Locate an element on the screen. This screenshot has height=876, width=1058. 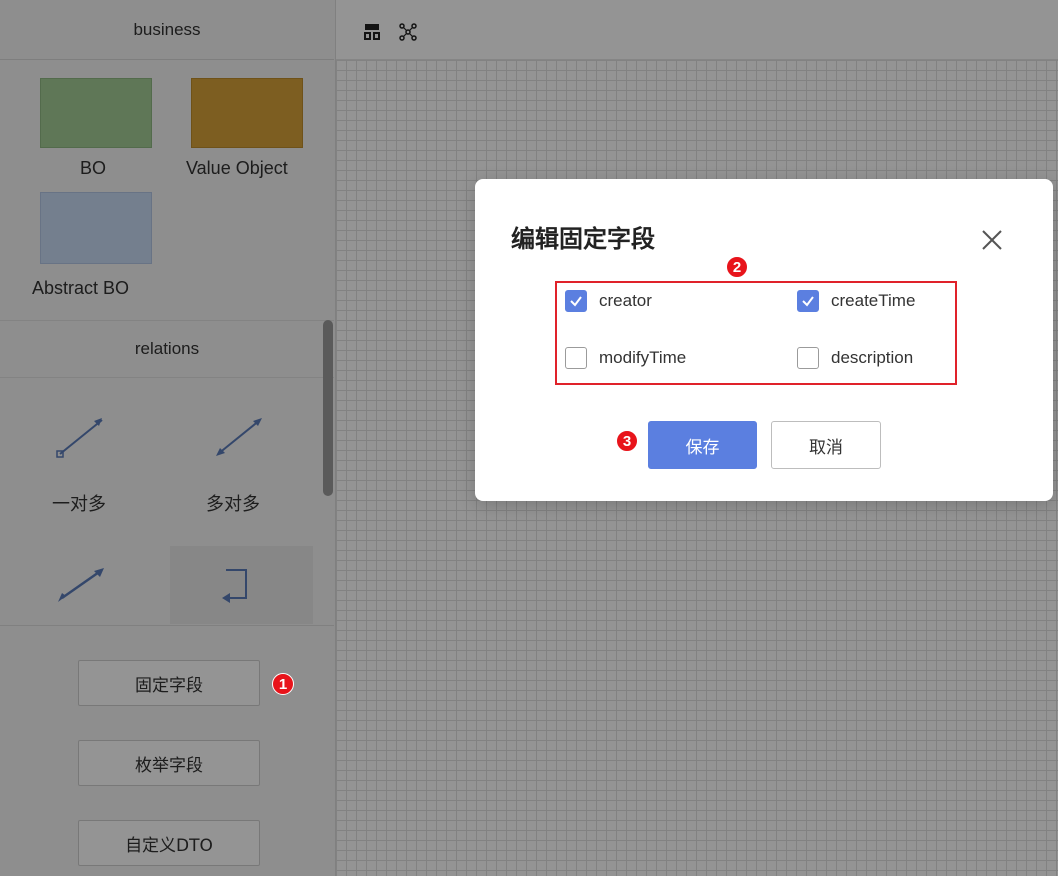
creator-checkbox is located at coordinates (576, 301).